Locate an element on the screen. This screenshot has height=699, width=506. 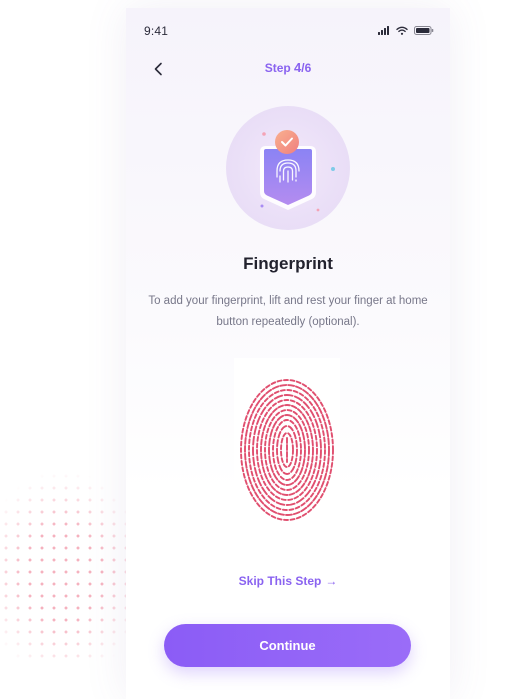
decorative-dot-pattern is located at coordinates (70, 565).